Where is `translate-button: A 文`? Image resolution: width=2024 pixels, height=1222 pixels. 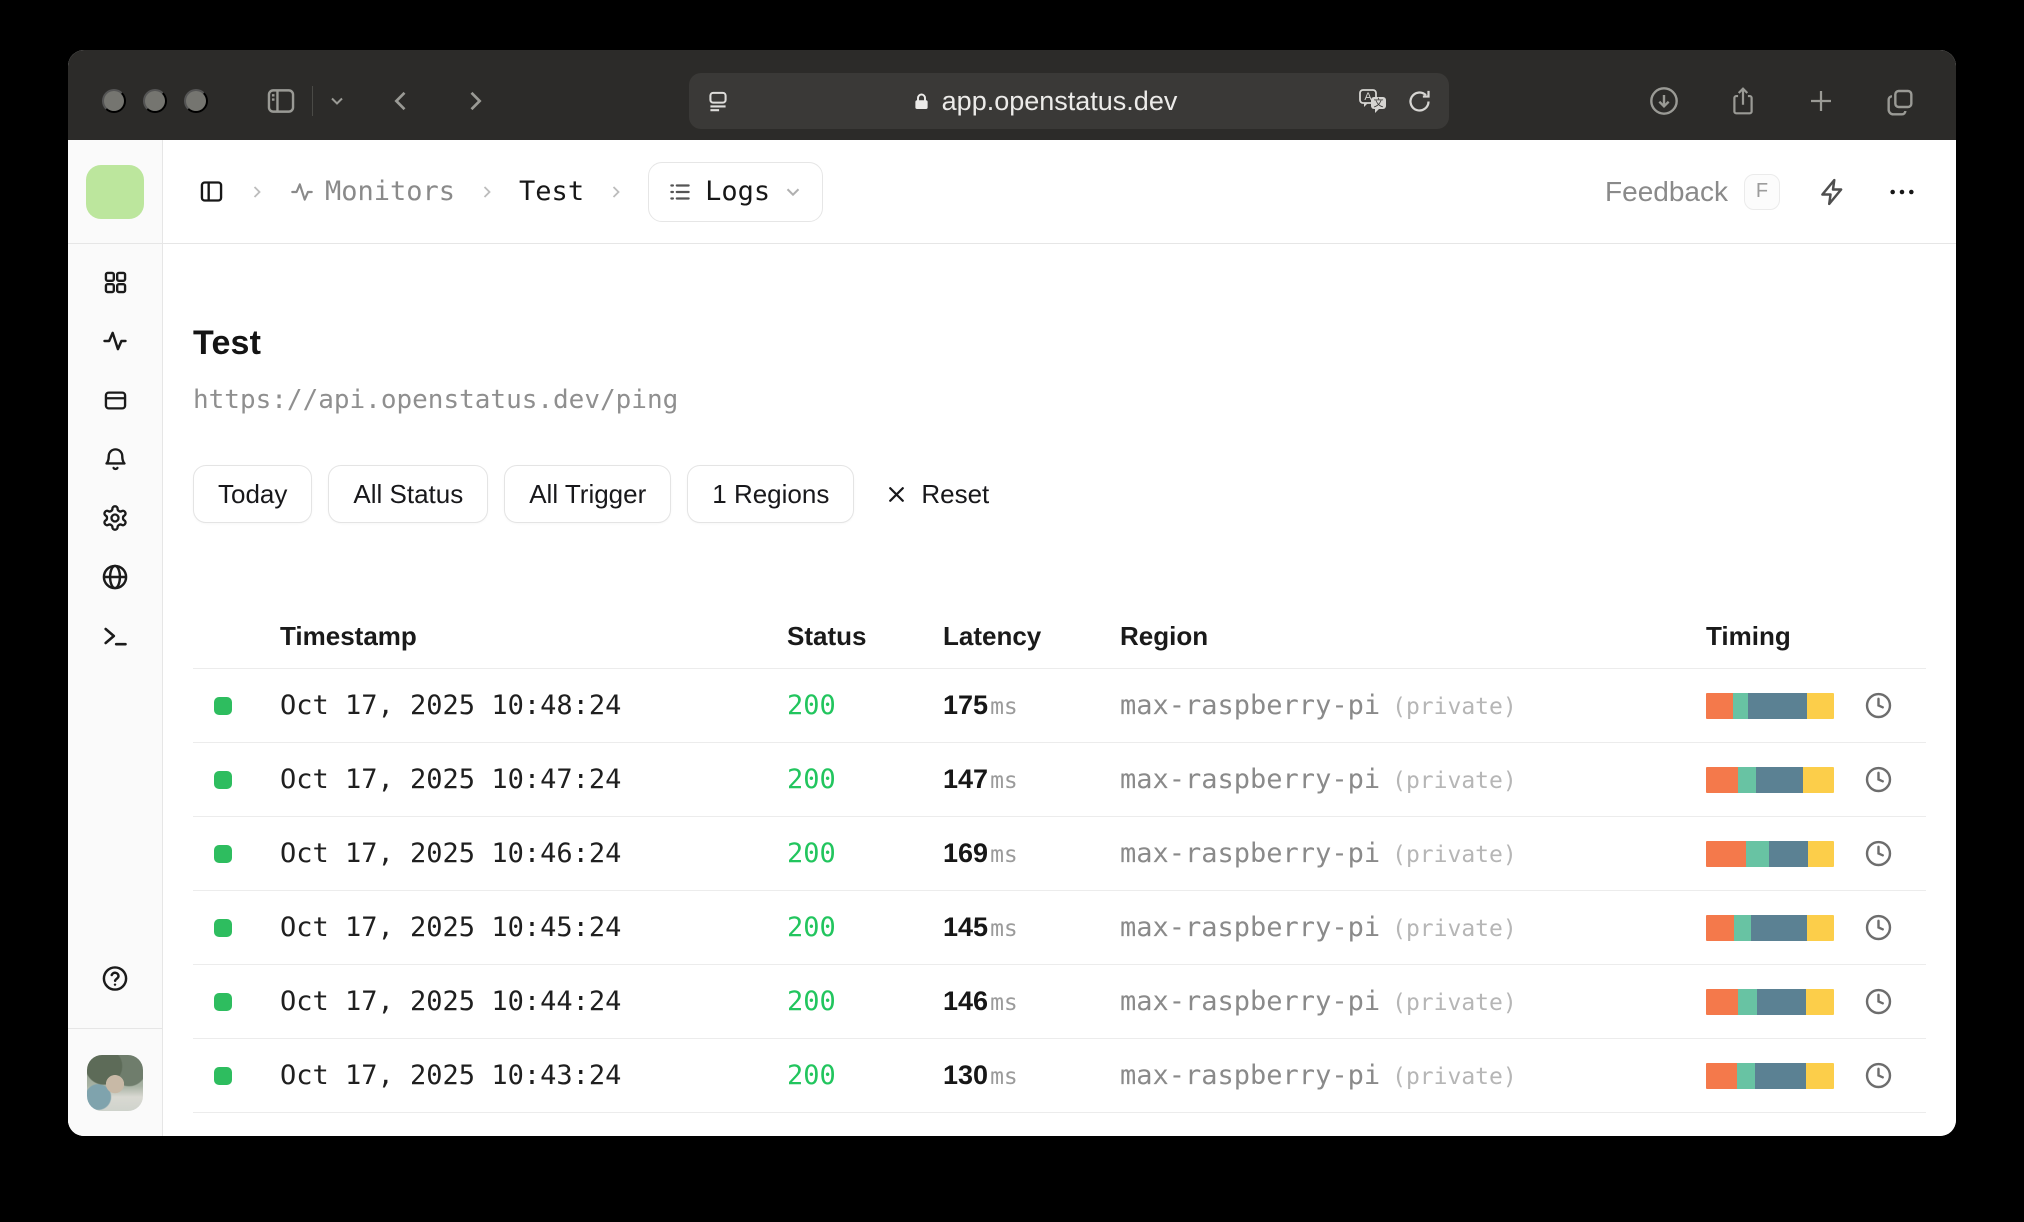 translate-button: A 文 is located at coordinates (1374, 101).